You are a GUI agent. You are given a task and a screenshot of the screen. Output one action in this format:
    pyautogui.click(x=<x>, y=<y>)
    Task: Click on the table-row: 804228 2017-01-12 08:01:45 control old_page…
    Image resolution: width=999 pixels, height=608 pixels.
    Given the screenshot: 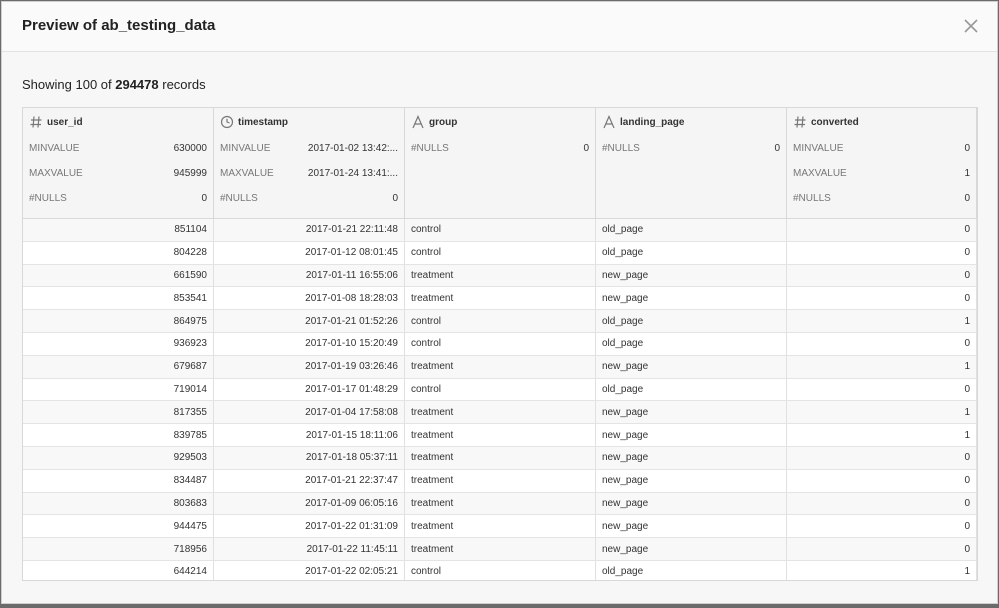 What is the action you would take?
    pyautogui.click(x=500, y=253)
    